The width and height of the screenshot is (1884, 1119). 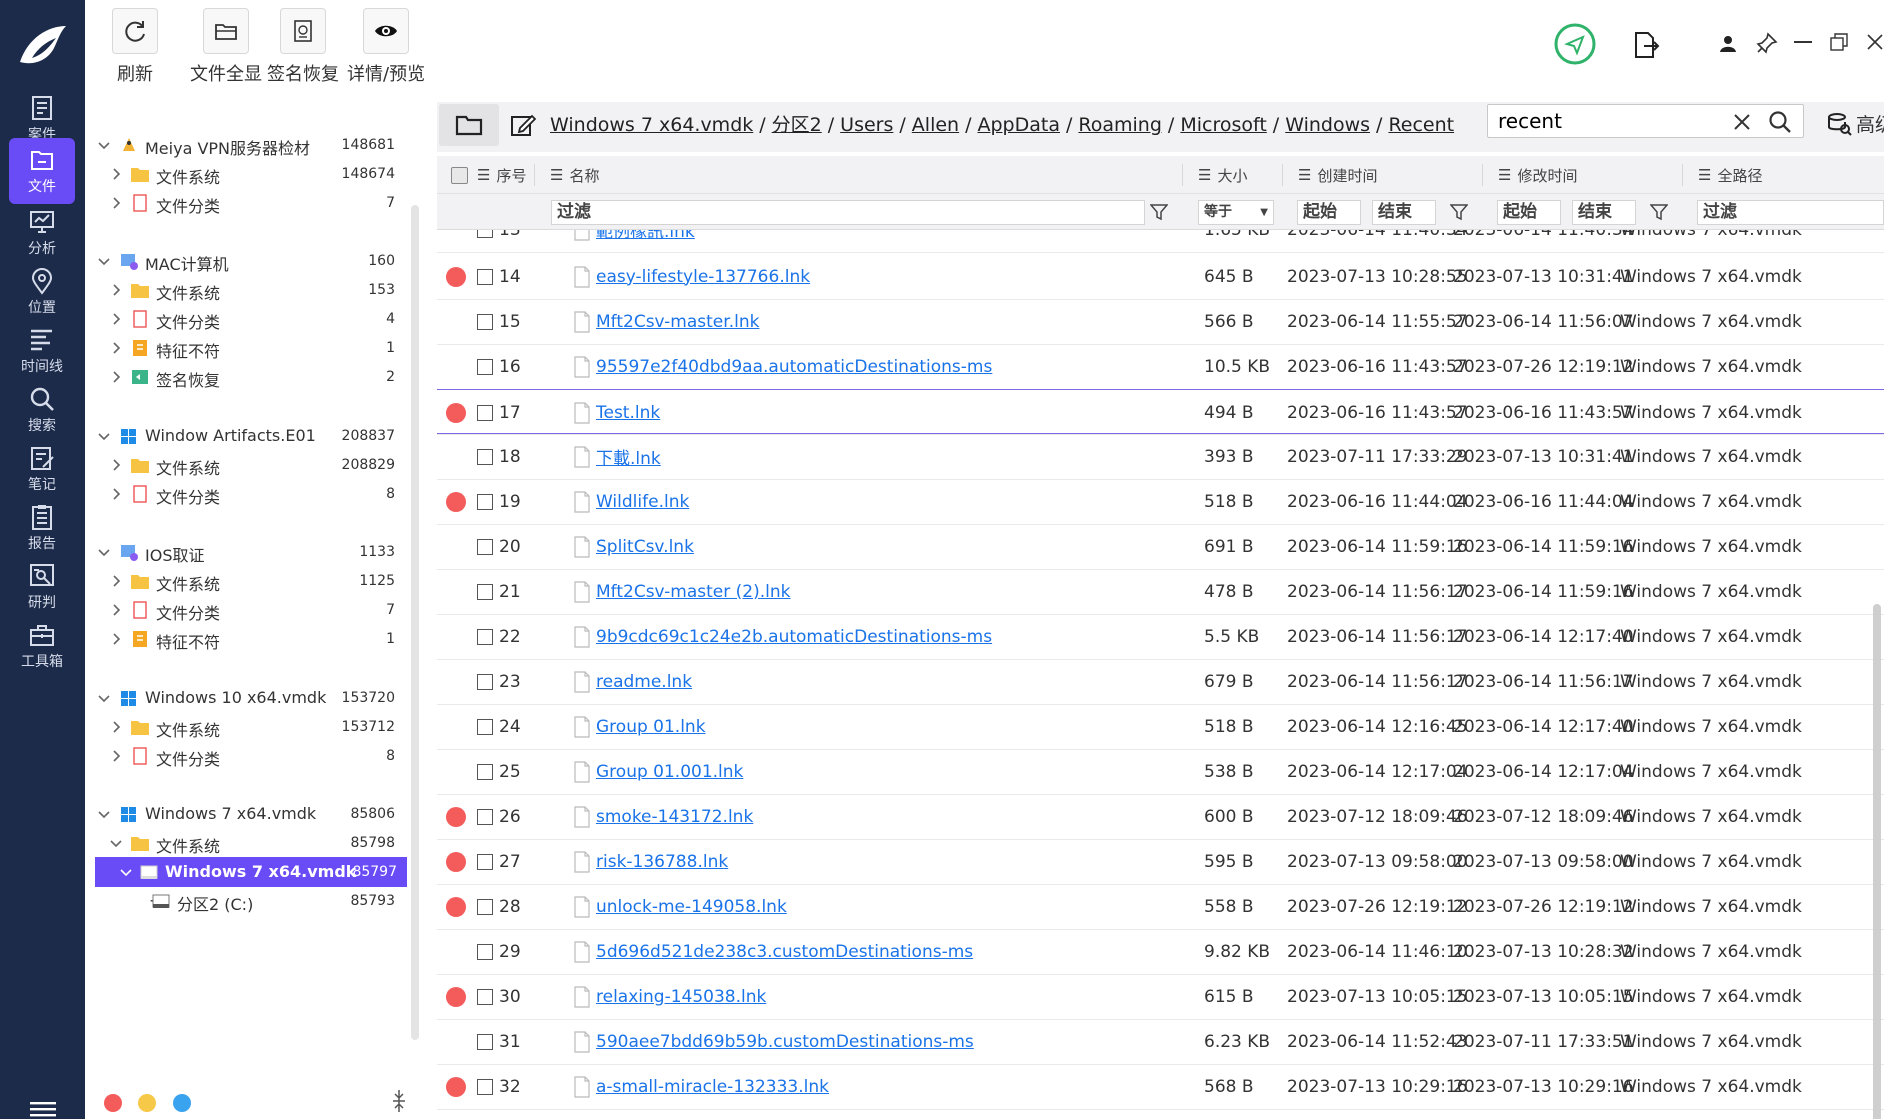 What do you see at coordinates (250, 581) in the screenshot?
I see `tree-node: 文件系统 1125` at bounding box center [250, 581].